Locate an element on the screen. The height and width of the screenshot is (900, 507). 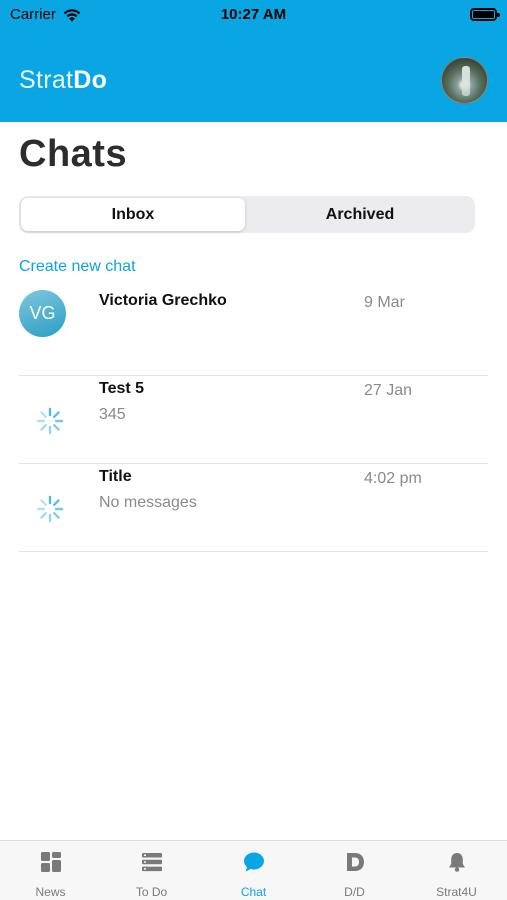
status-bar: Carrier 10:27 AM is located at coordinates (253, 15).